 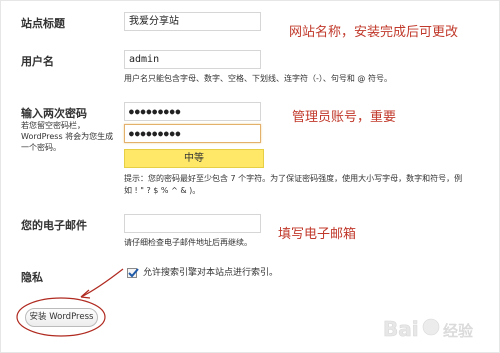 I want to click on annotation-overlay, so click(x=70, y=302).